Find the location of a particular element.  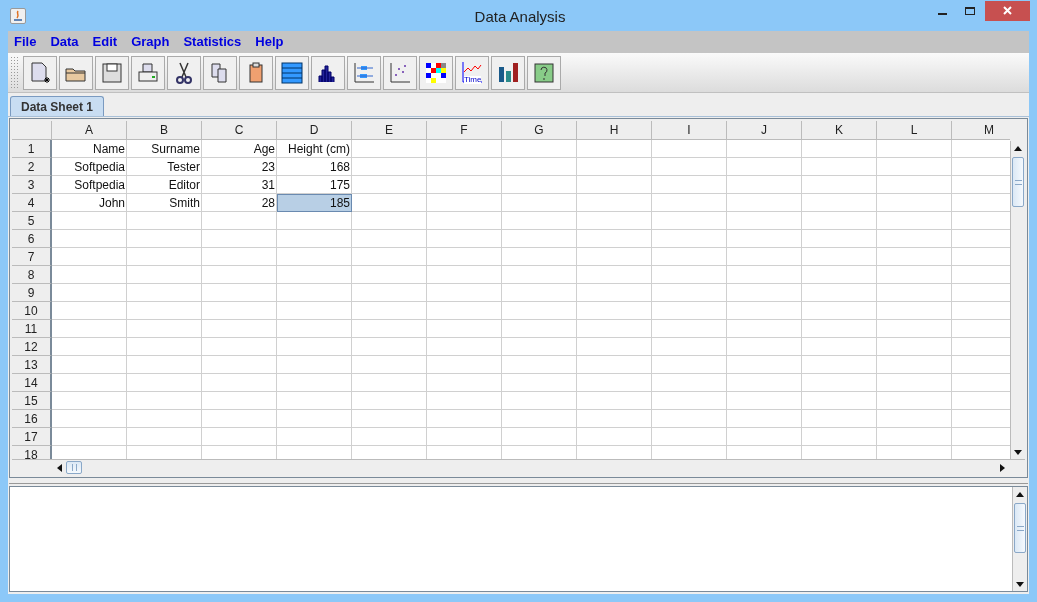

table-cell: Surname is located at coordinates (164, 149).